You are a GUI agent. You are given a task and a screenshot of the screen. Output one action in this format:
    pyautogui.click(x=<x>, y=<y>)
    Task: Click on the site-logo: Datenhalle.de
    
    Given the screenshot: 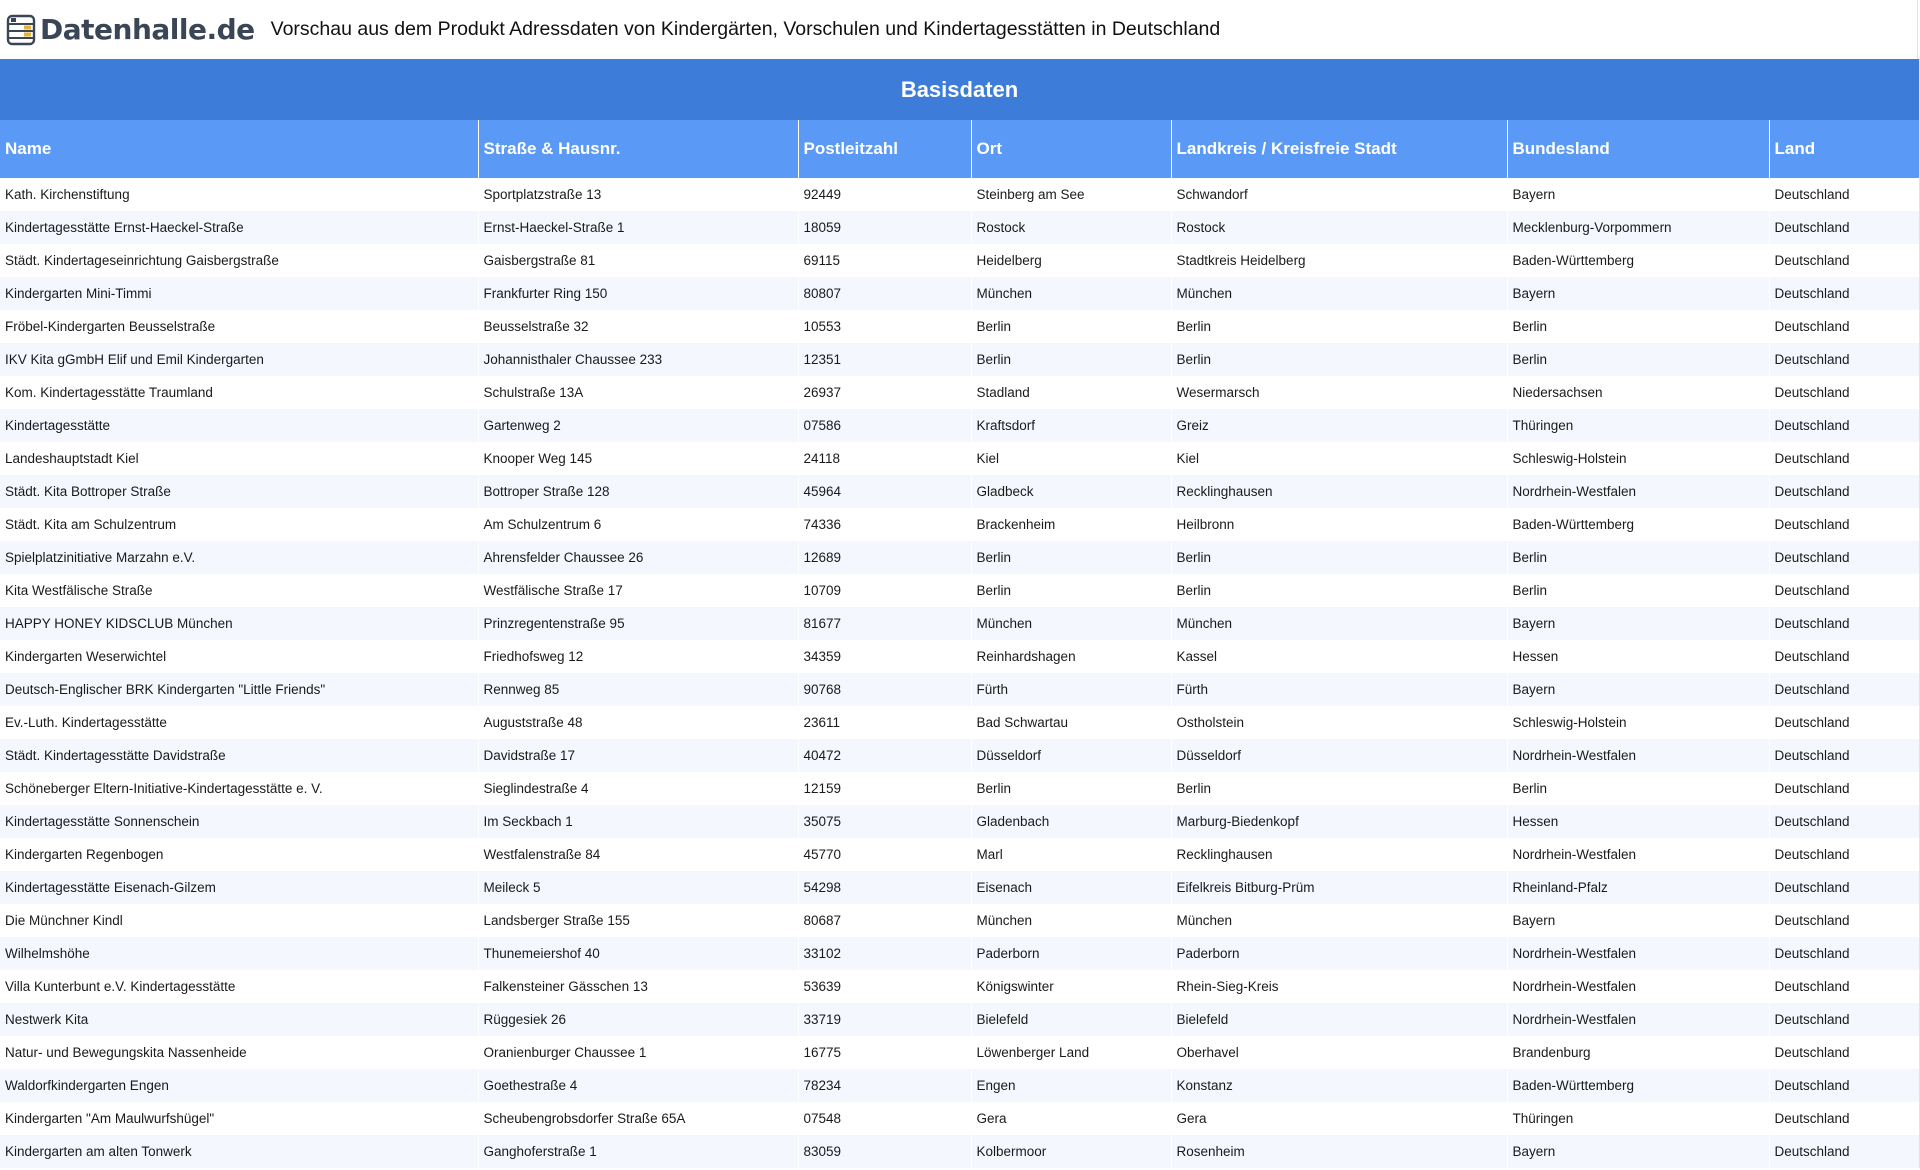 What is the action you would take?
    pyautogui.click(x=130, y=30)
    